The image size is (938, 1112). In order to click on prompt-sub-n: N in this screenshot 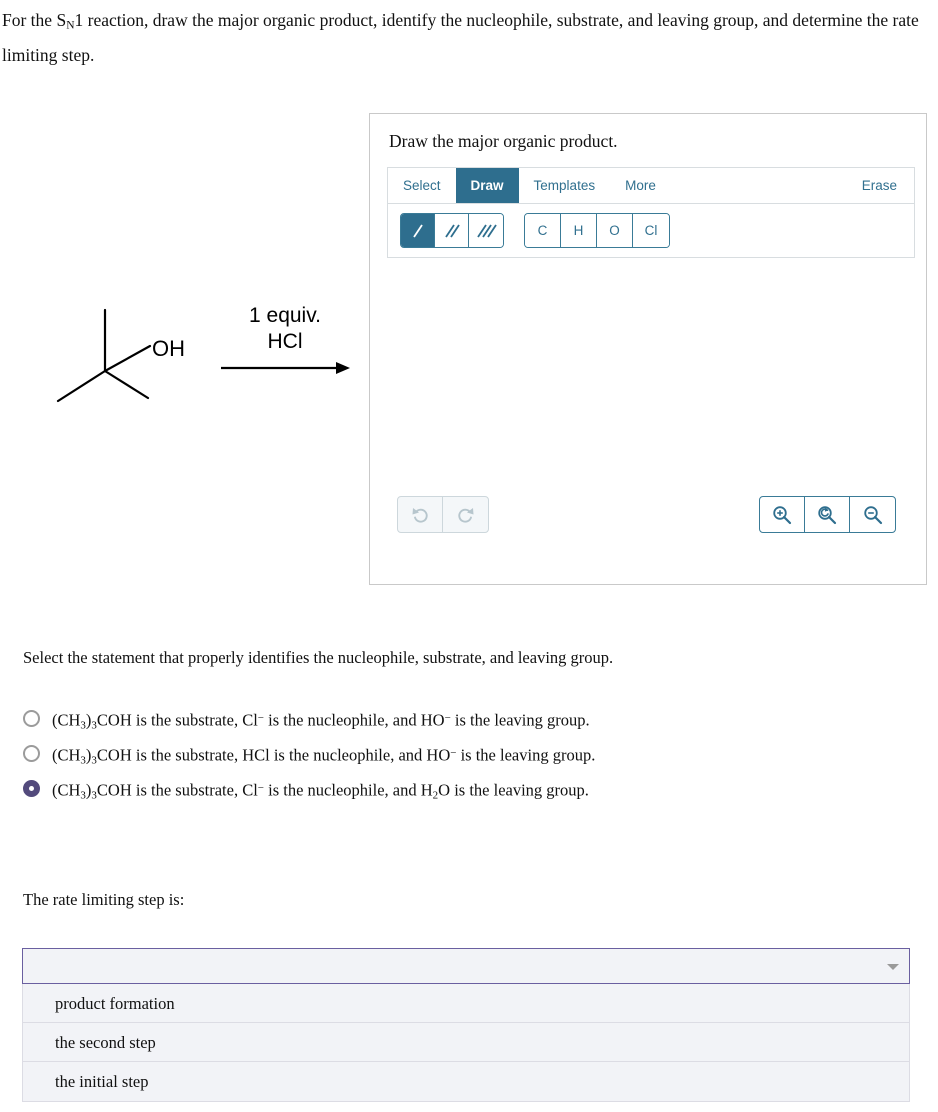, I will do `click(70, 25)`.